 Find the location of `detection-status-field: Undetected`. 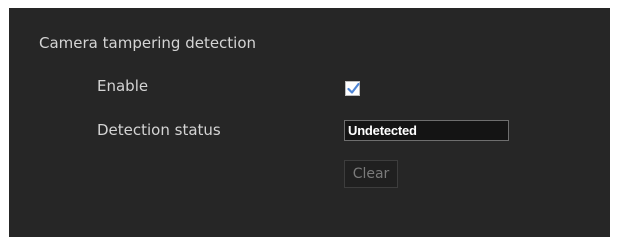

detection-status-field: Undetected is located at coordinates (426, 130).